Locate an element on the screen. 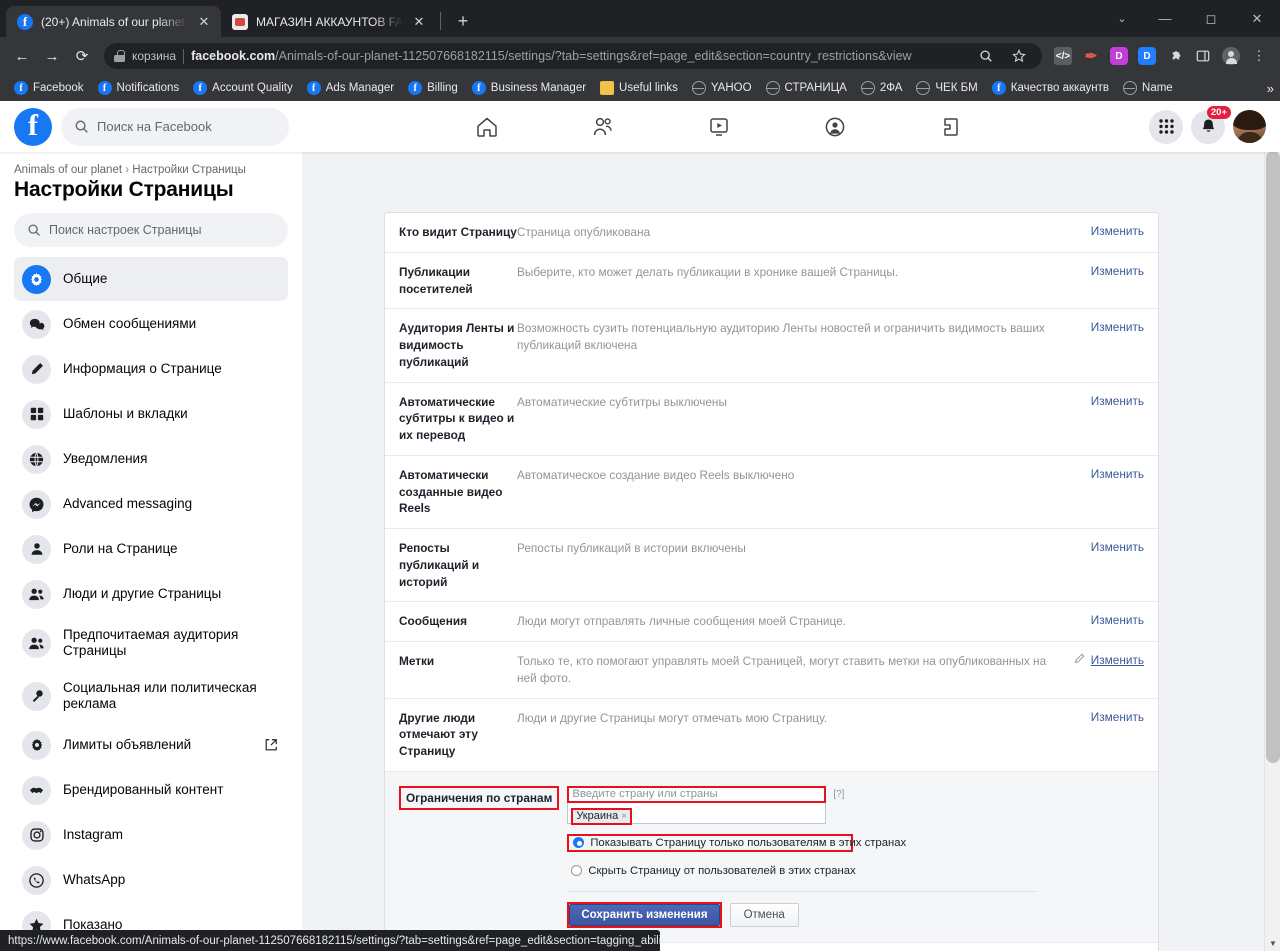  forward-icon: → is located at coordinates (52, 56).